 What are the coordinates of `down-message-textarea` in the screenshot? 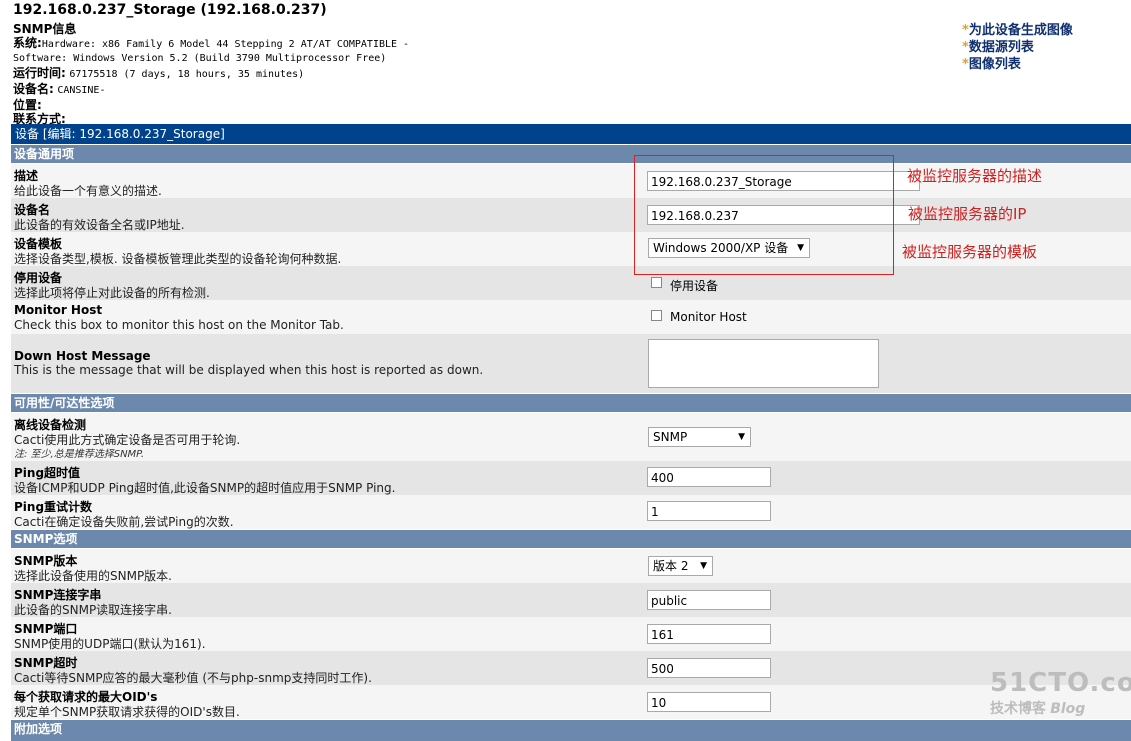 It's located at (763, 363).